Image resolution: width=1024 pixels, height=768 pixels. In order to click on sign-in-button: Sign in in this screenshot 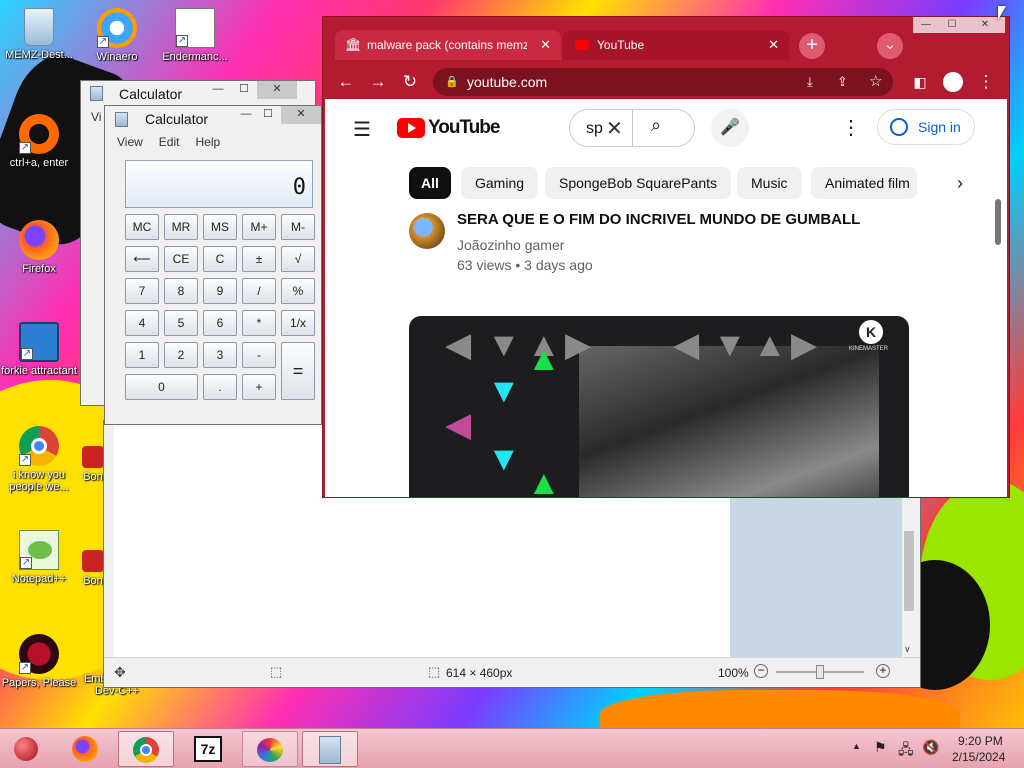, I will do `click(926, 127)`.